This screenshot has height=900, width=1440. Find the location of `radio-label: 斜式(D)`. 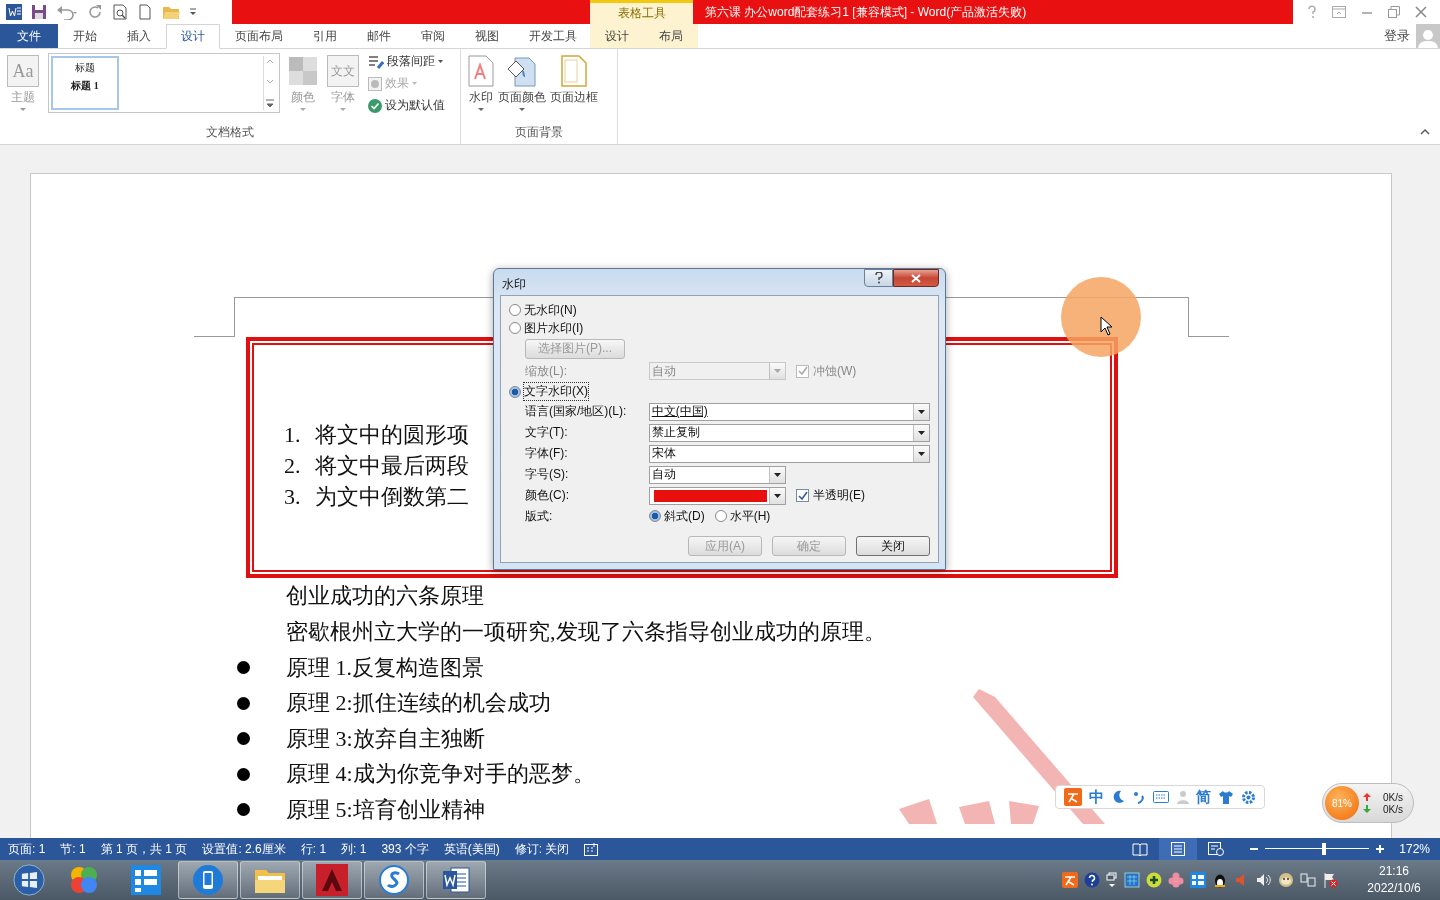

radio-label: 斜式(D) is located at coordinates (684, 516).